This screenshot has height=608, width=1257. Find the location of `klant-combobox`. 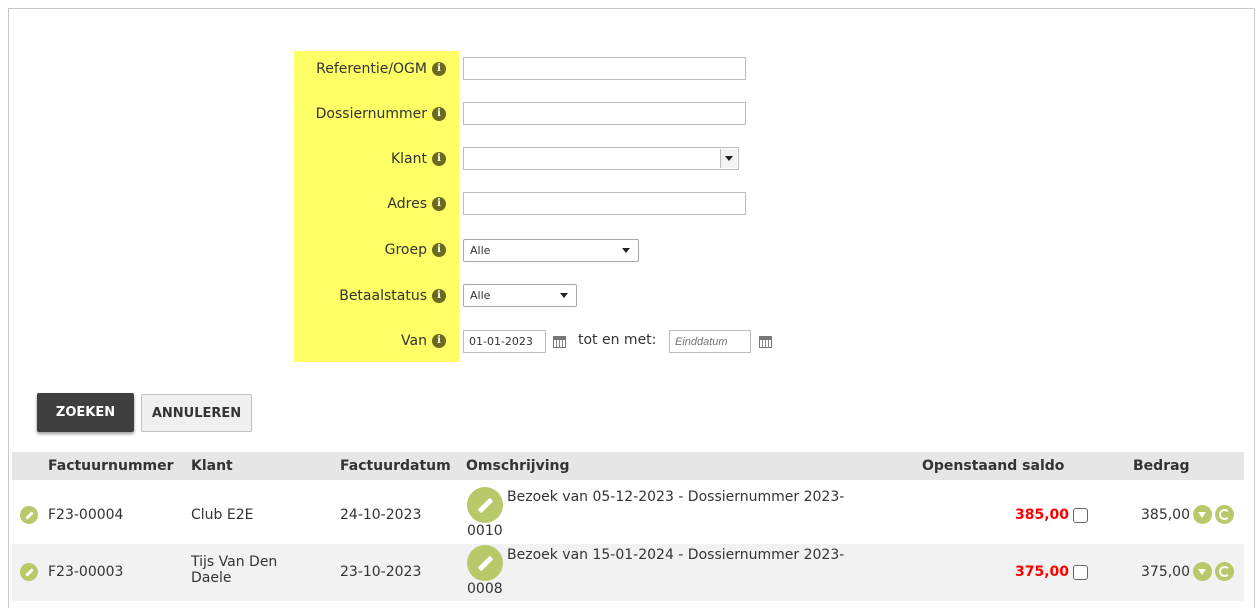

klant-combobox is located at coordinates (601, 158).